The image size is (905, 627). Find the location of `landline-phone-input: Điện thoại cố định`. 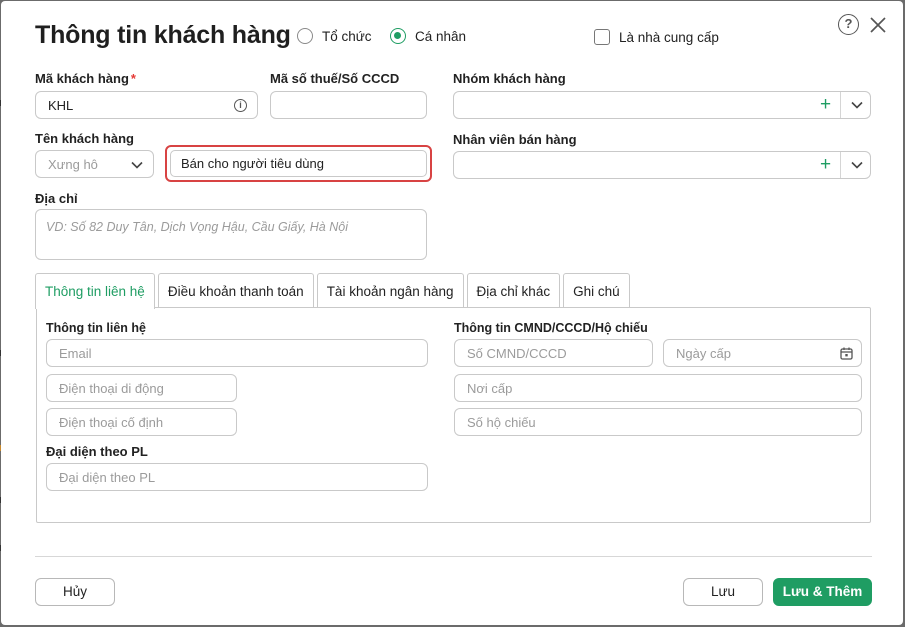

landline-phone-input: Điện thoại cố định is located at coordinates (141, 422).